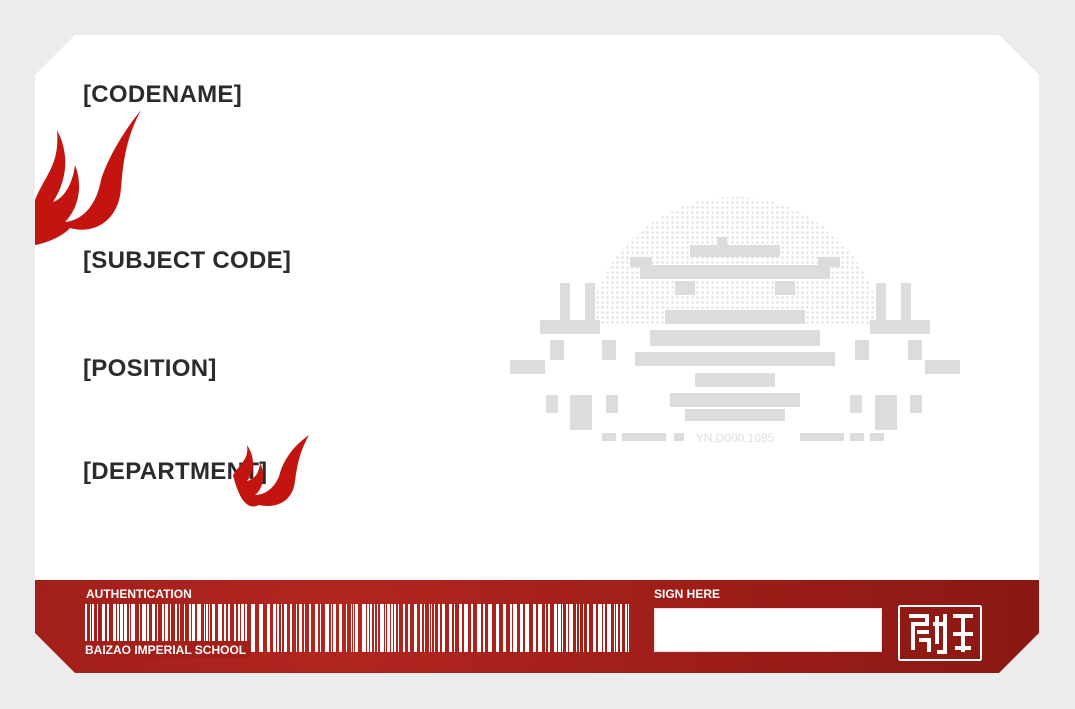 The image size is (1075, 709). I want to click on sign-here-label: SIGN HERE, so click(687, 594).